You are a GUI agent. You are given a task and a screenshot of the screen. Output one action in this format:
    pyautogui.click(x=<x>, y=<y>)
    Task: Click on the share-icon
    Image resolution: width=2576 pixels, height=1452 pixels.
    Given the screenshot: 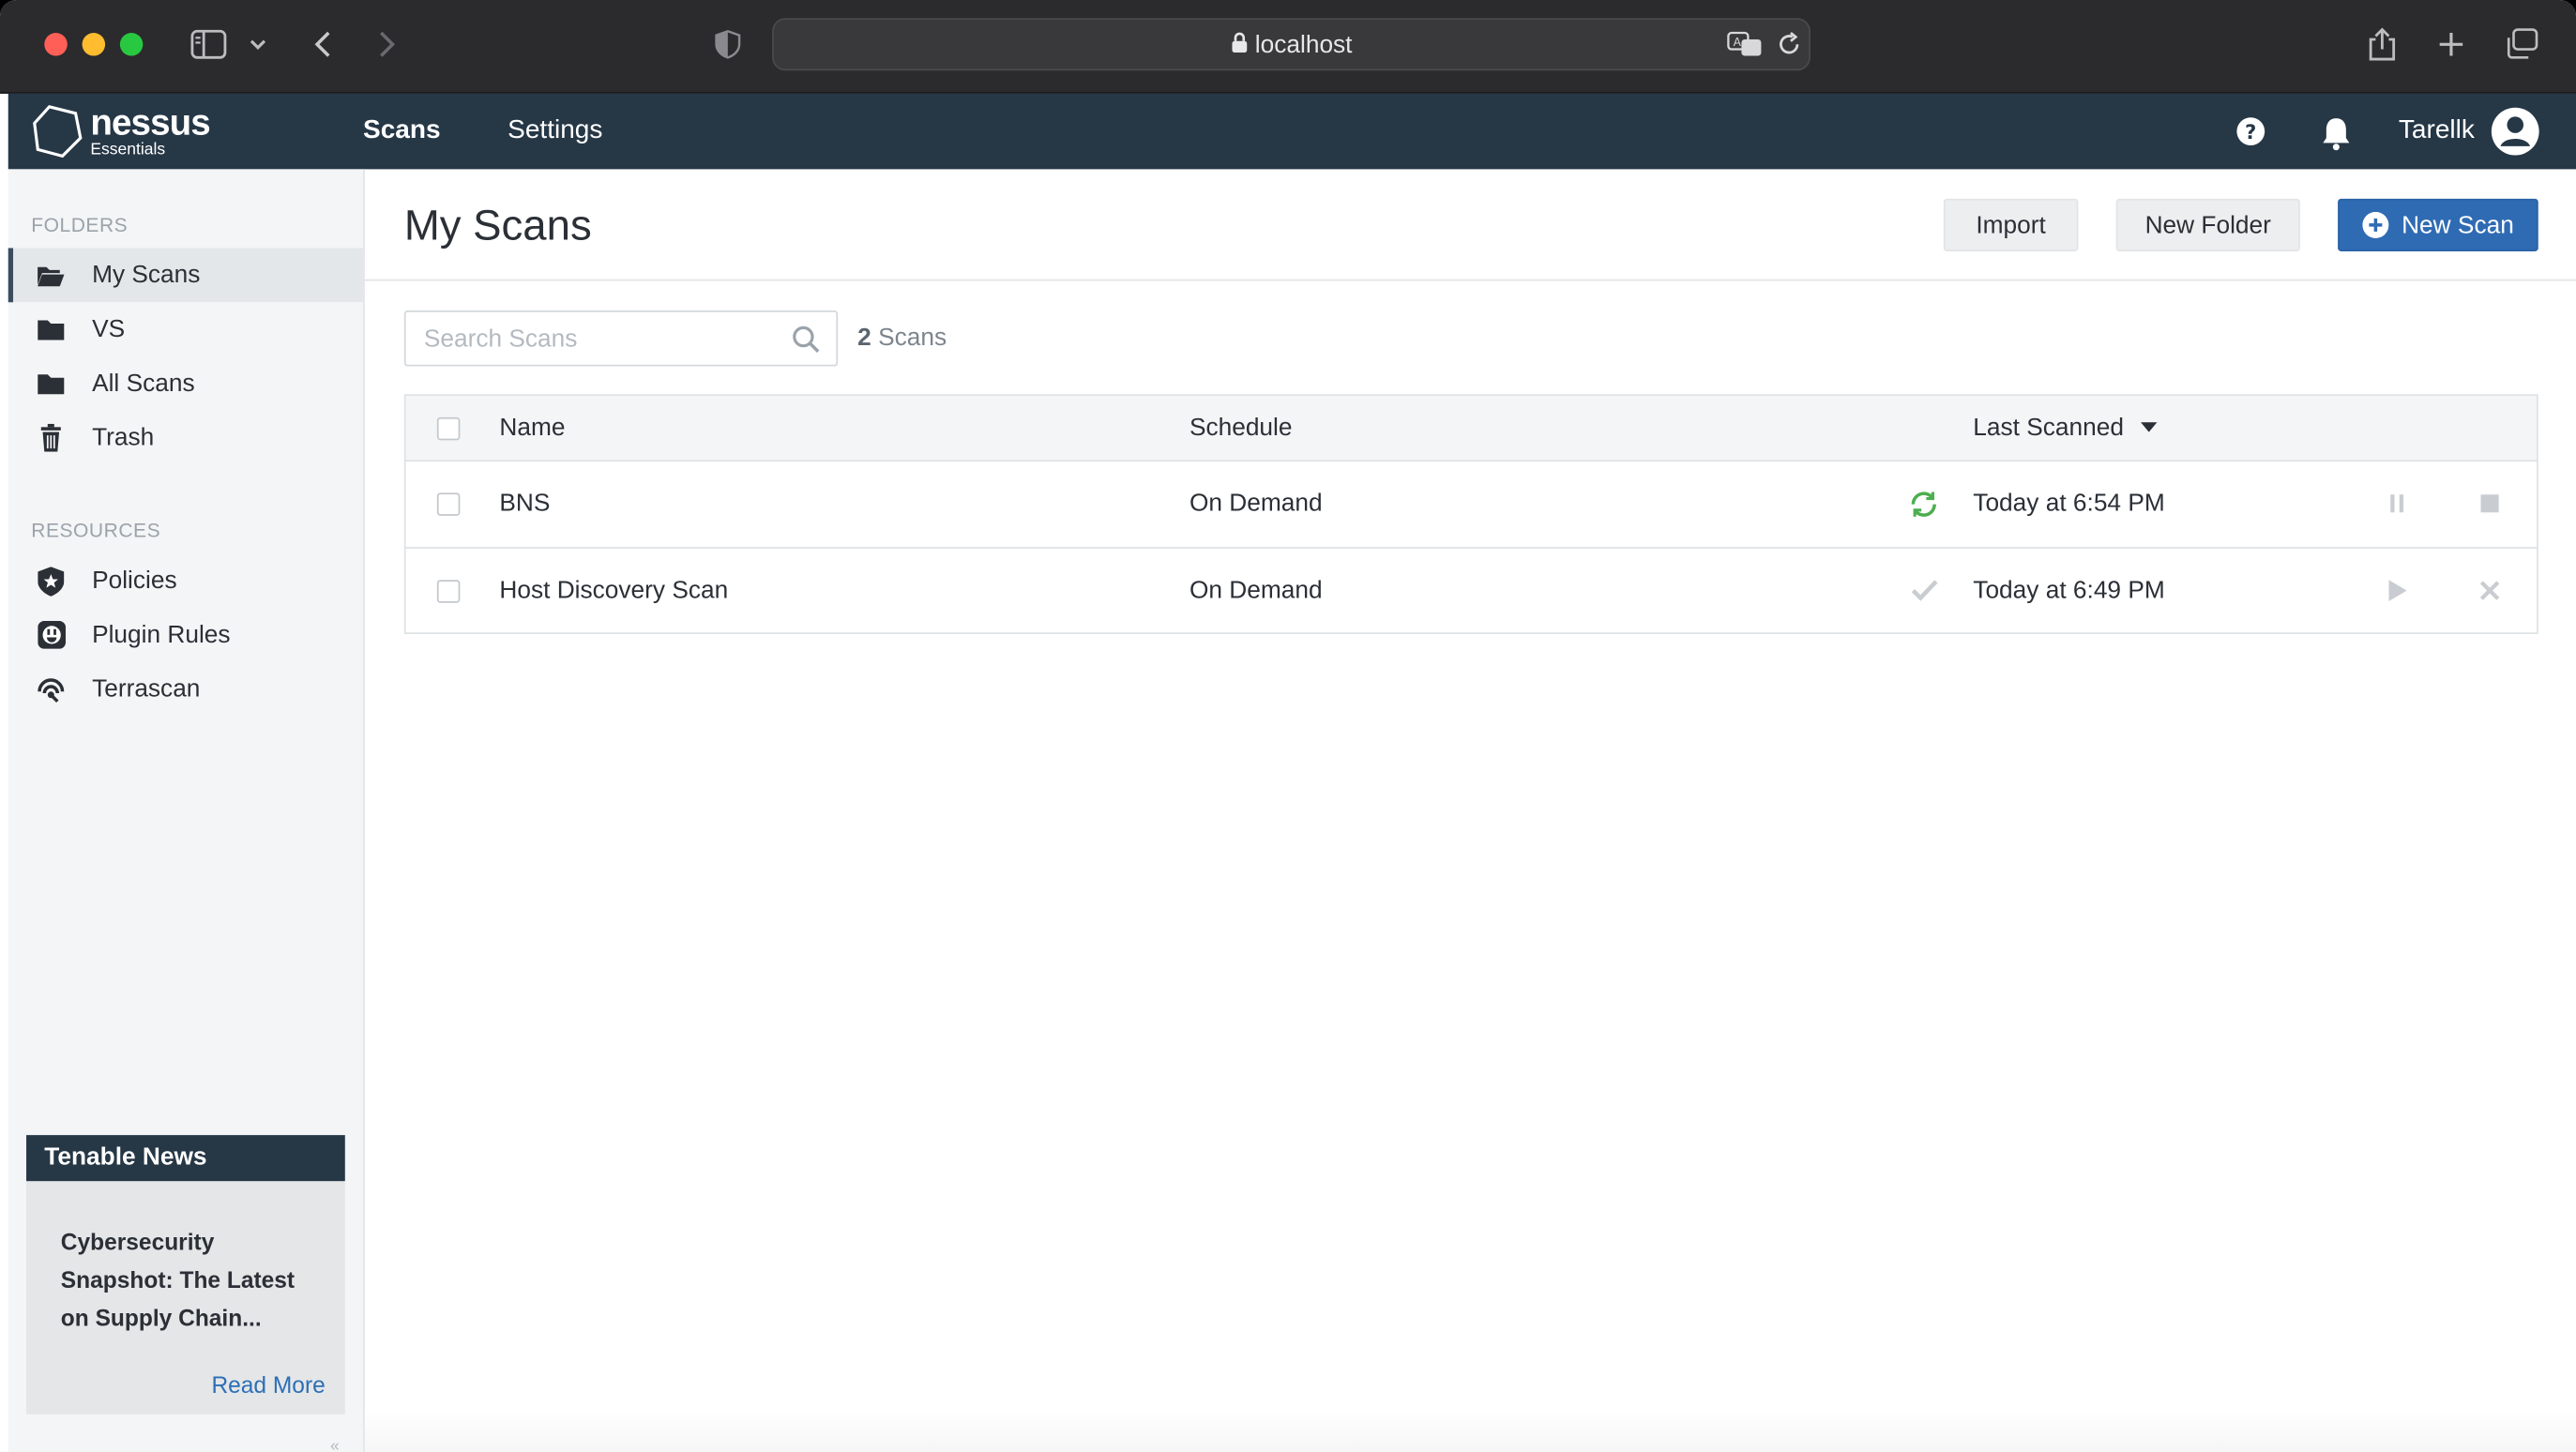 What is the action you would take?
    pyautogui.click(x=2382, y=44)
    